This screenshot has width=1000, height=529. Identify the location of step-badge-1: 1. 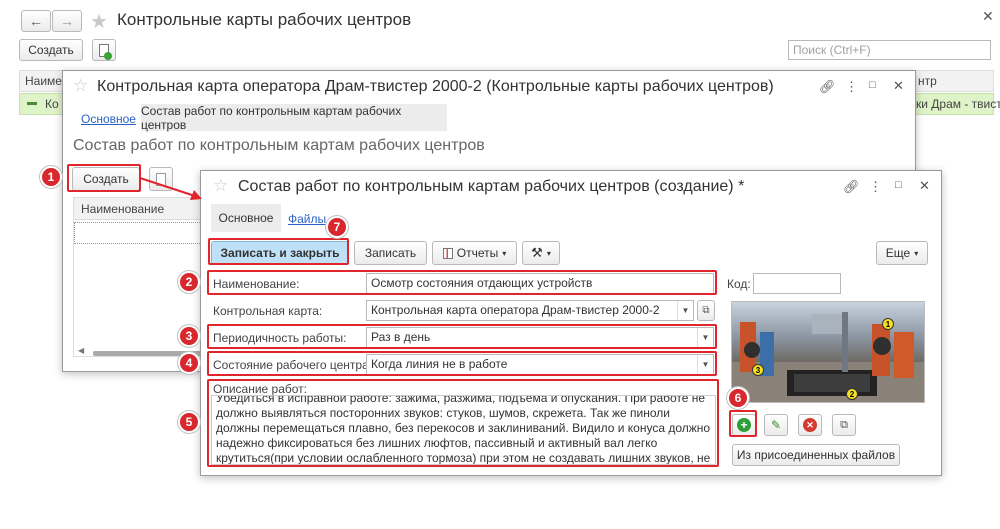
(51, 177).